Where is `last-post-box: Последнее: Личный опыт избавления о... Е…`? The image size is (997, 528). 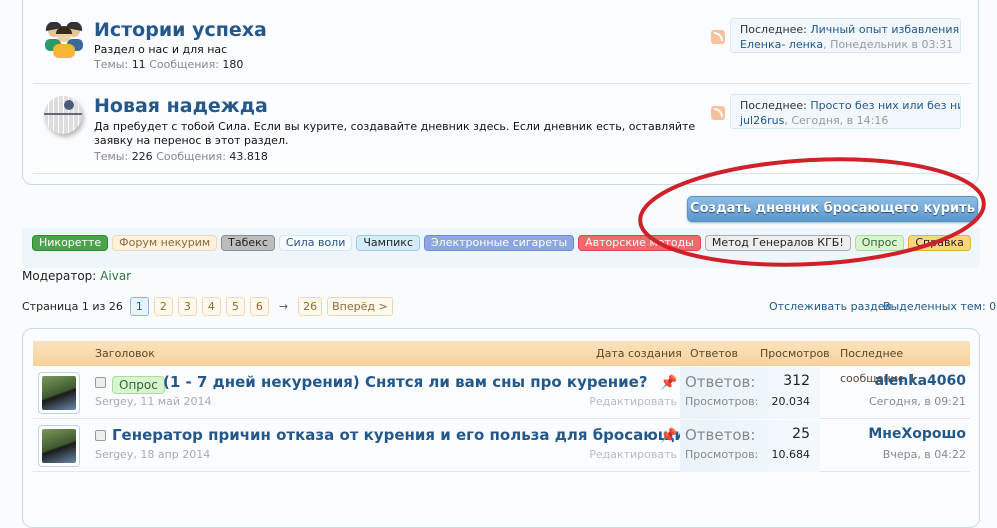
last-post-box: Последнее: Личный опыт избавления о... Е… is located at coordinates (845, 35).